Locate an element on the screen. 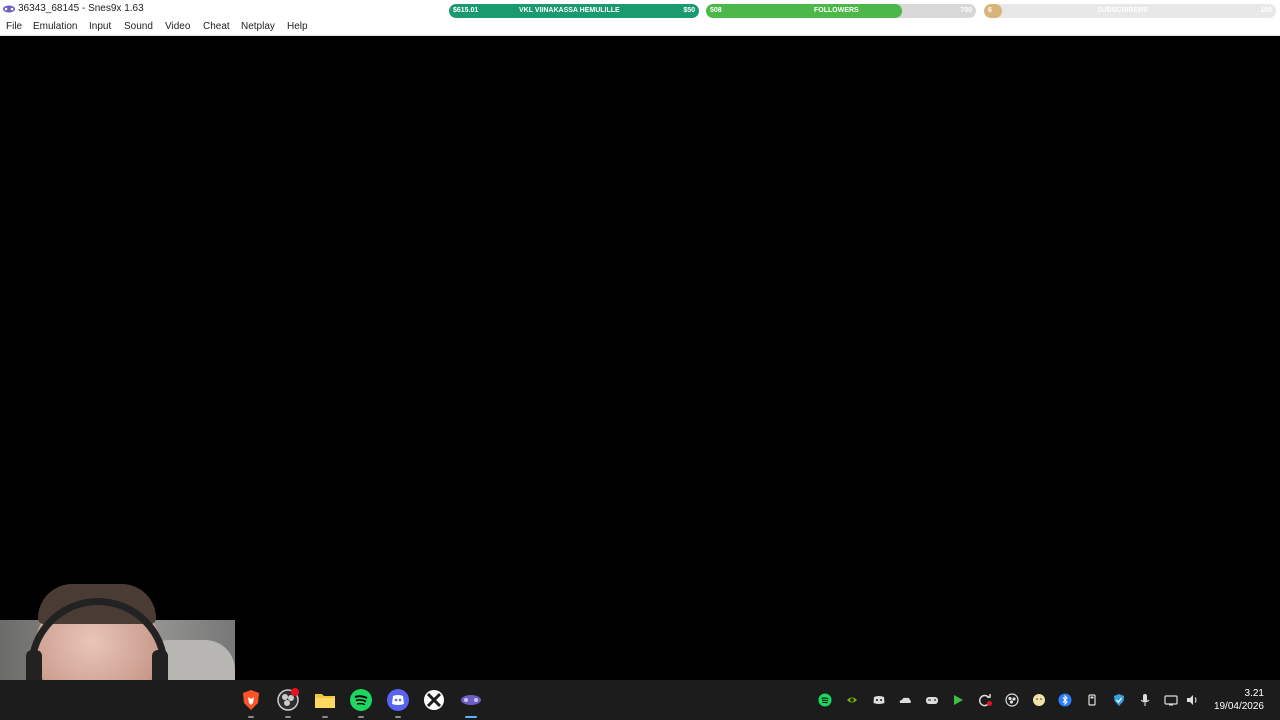  window-title: 36343_68145 - Snes9x 1.63 is located at coordinates (81, 8).